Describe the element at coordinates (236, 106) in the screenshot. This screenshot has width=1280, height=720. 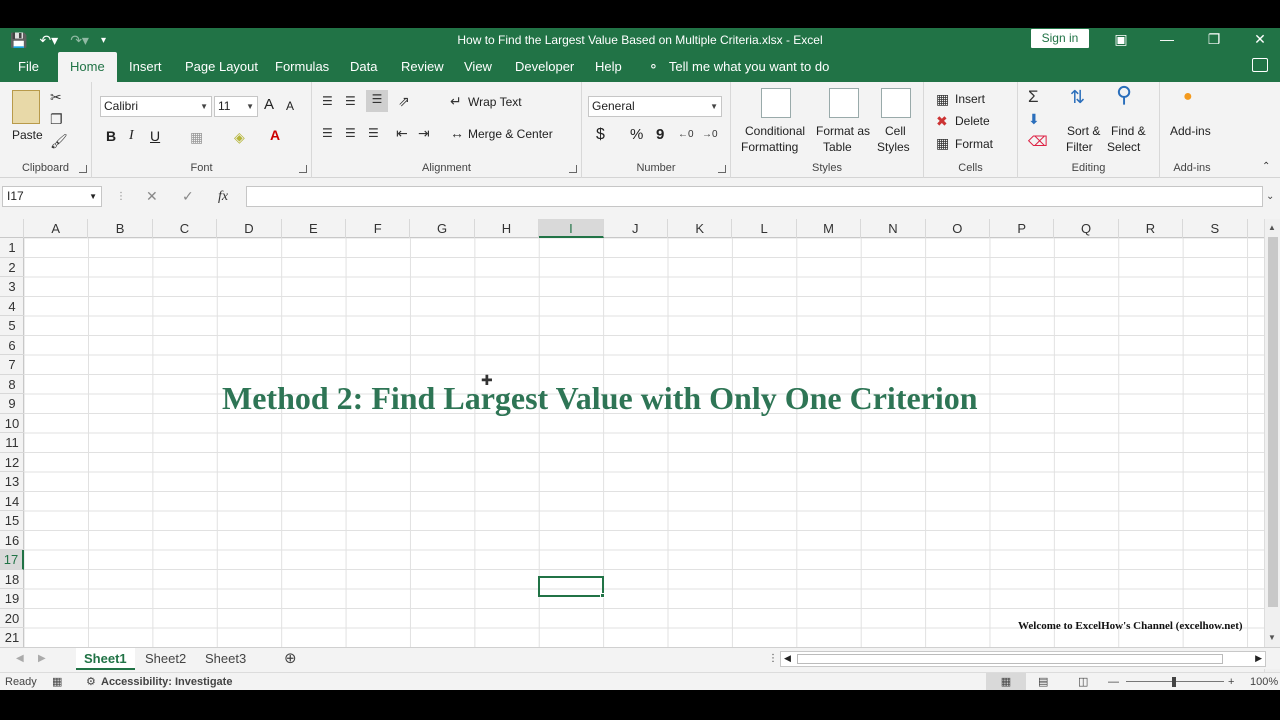
I see `font-size-box: 11 ▼` at that location.